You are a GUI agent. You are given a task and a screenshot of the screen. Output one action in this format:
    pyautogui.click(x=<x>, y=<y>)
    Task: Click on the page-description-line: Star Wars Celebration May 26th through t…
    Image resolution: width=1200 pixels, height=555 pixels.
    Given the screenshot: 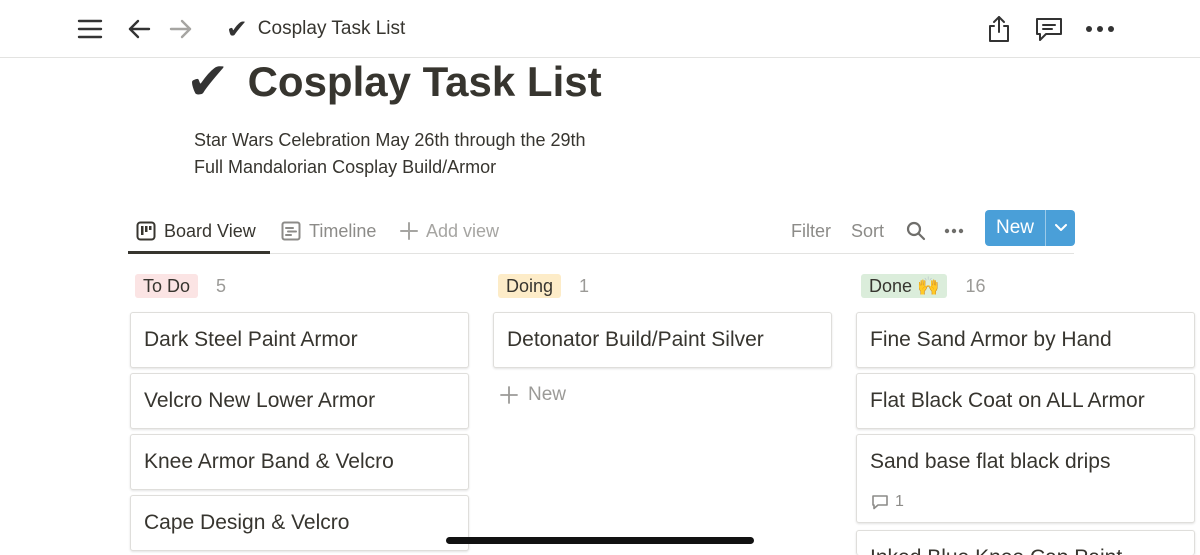 What is the action you would take?
    pyautogui.click(x=390, y=140)
    